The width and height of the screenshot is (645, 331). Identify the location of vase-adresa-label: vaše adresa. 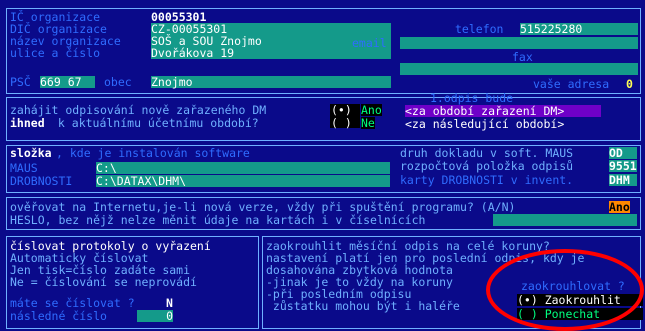
(571, 84).